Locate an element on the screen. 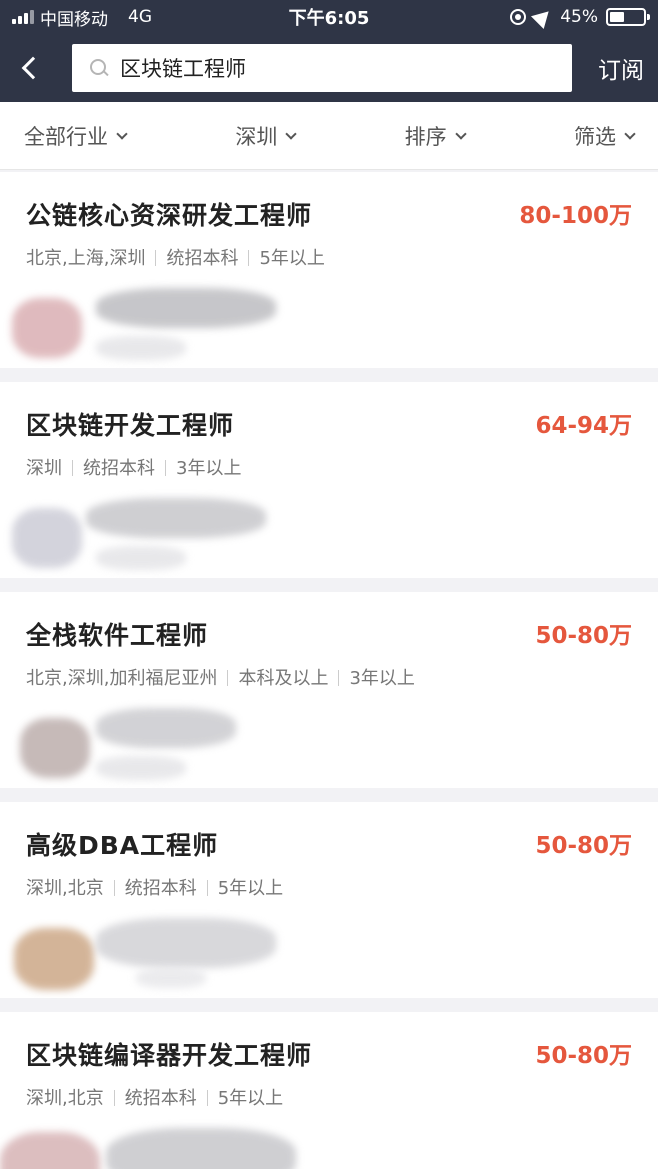 This screenshot has width=658, height=1169. search-box is located at coordinates (322, 68).